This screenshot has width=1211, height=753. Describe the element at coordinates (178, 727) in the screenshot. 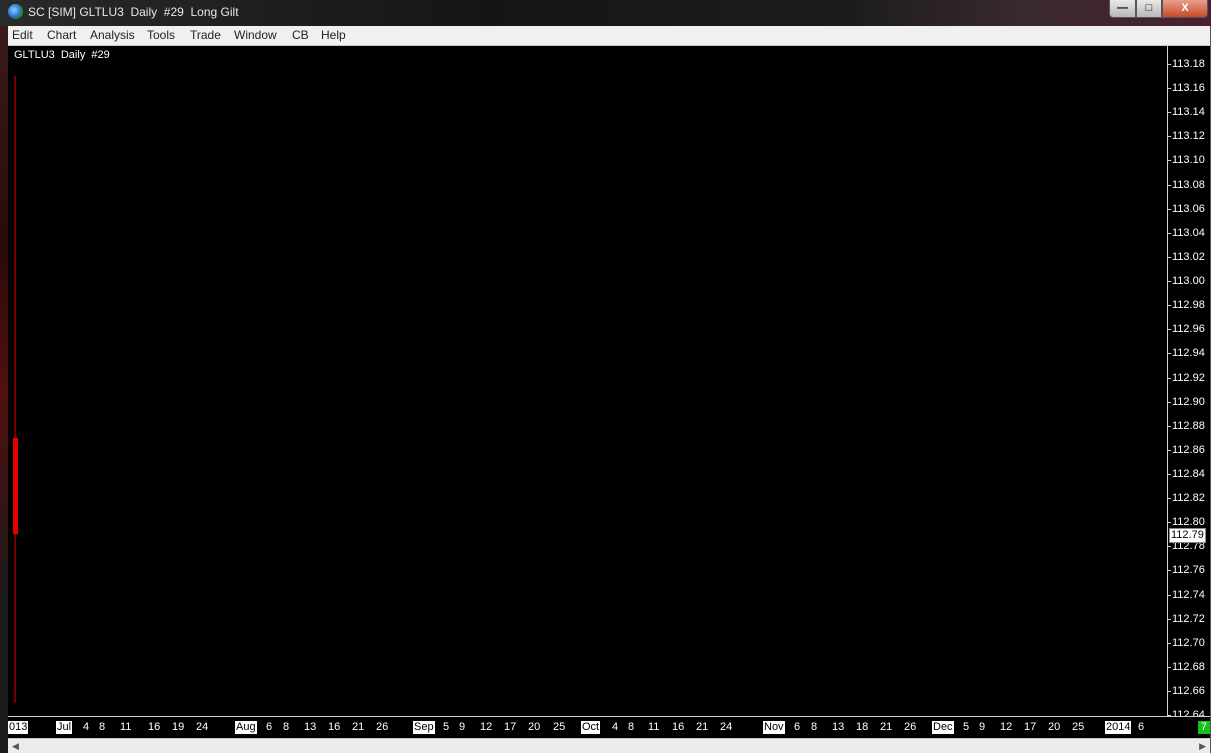

I see `date-axis-day-label: 19` at that location.